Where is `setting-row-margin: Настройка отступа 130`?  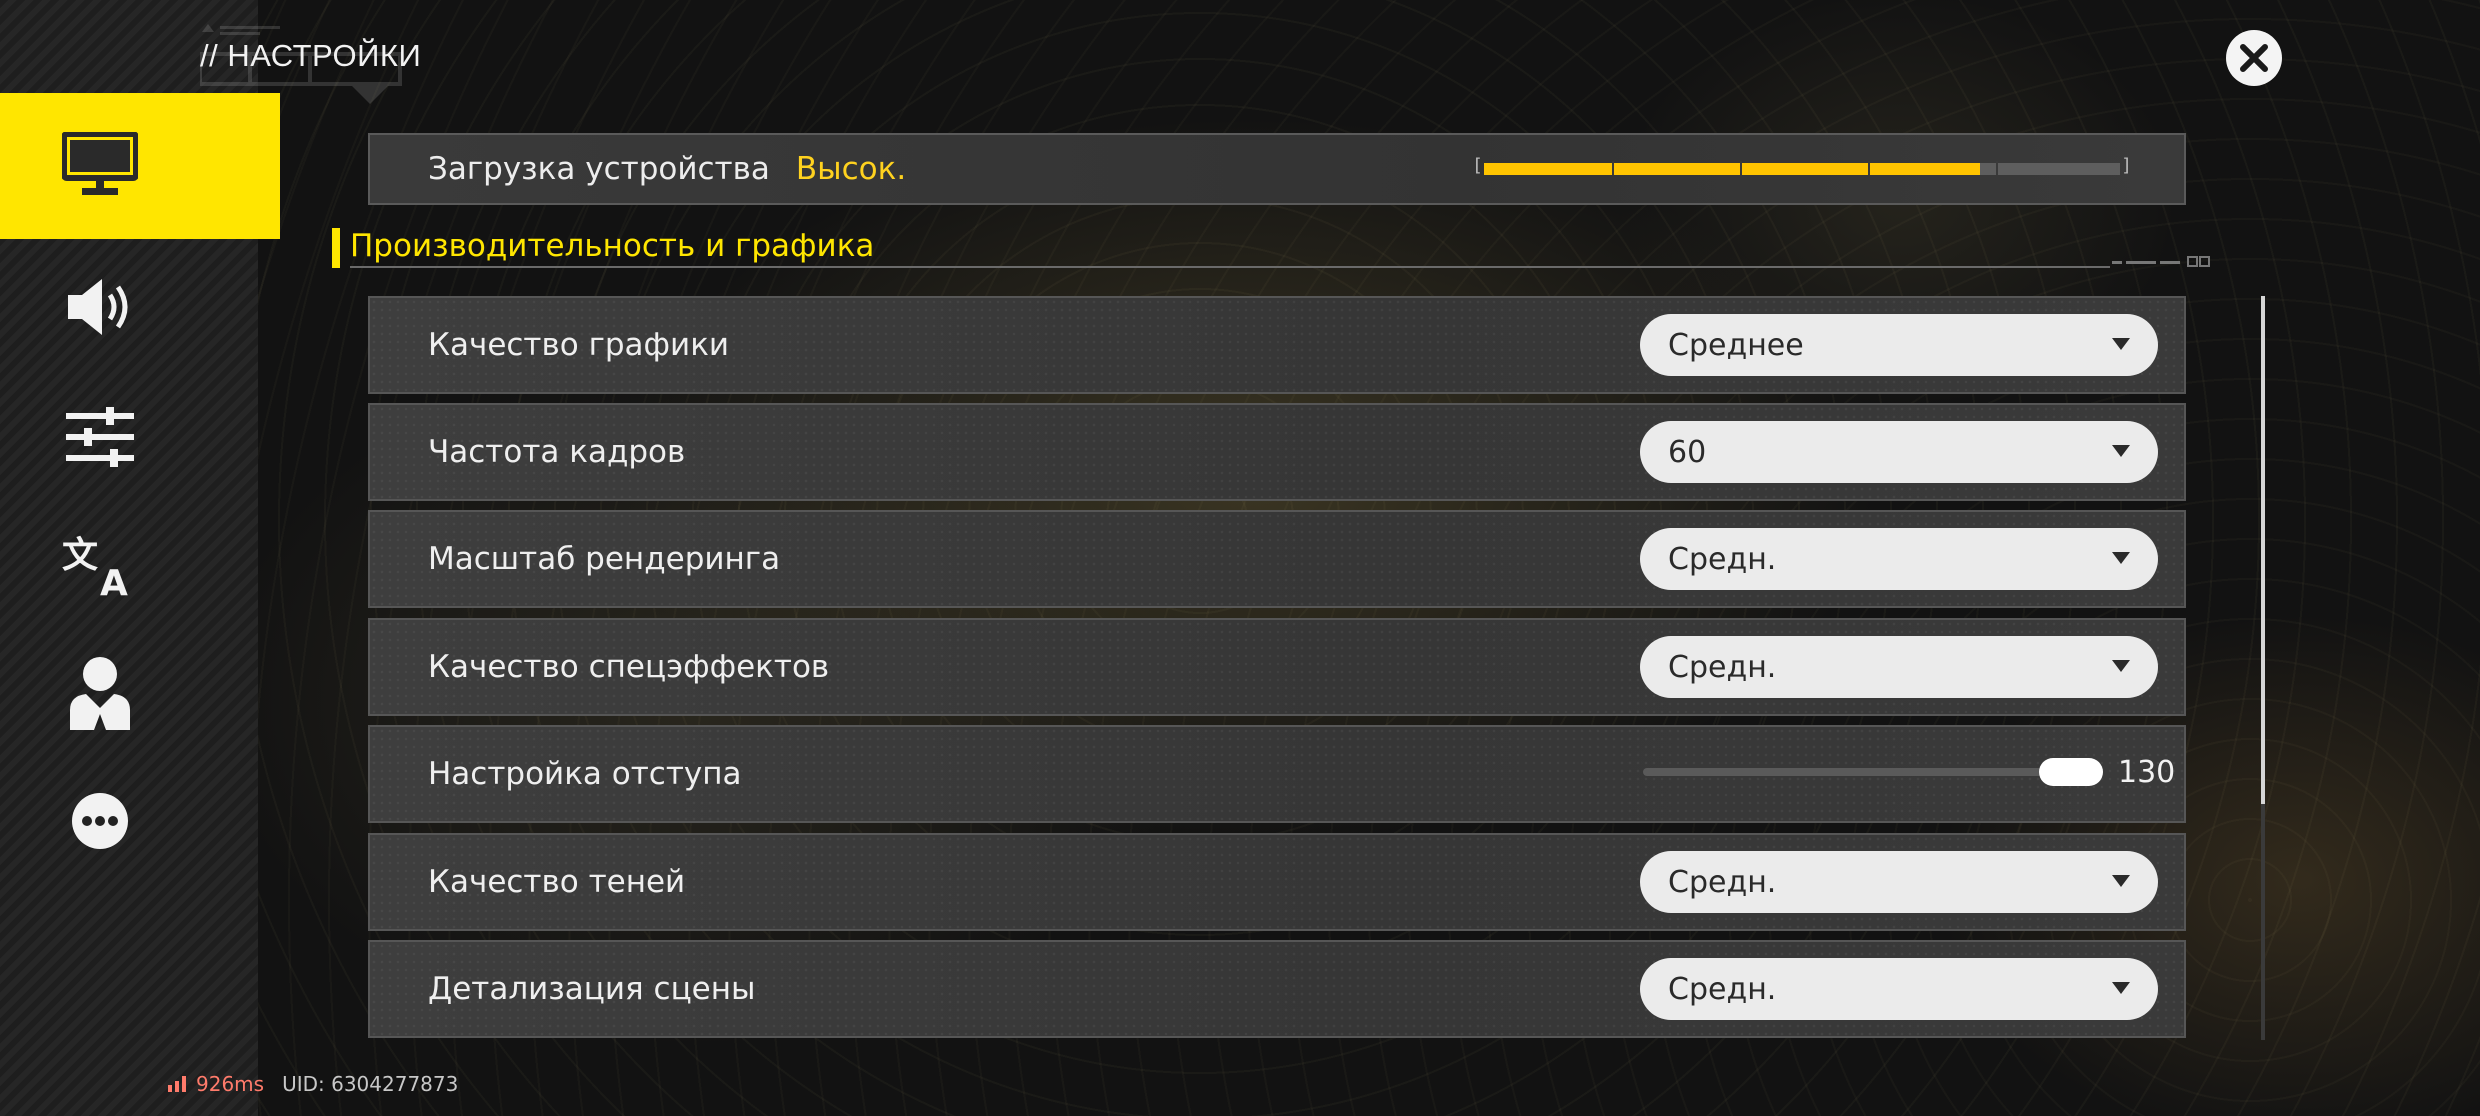
setting-row-margin: Настройка отступа 130 is located at coordinates (1277, 774).